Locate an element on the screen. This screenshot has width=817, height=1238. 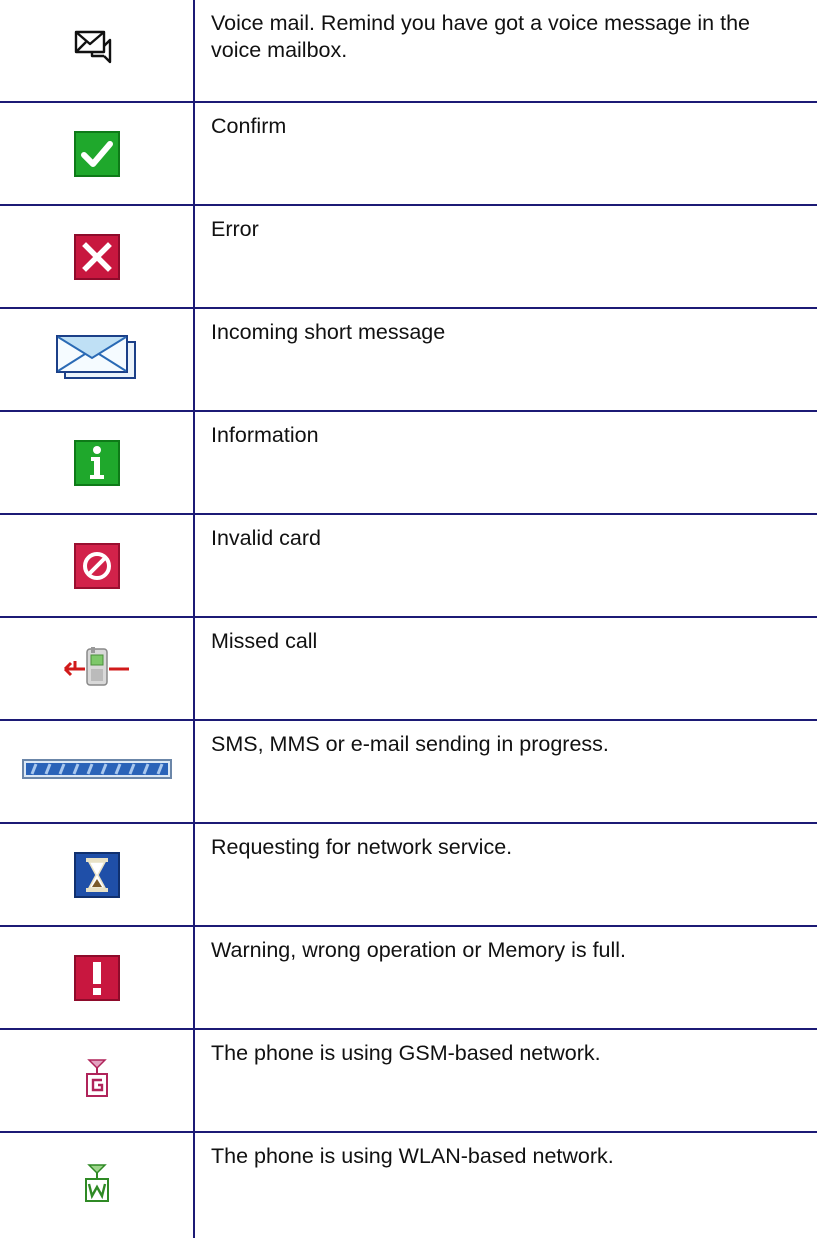
table-row: Incoming short message is located at coordinates (408, 360).